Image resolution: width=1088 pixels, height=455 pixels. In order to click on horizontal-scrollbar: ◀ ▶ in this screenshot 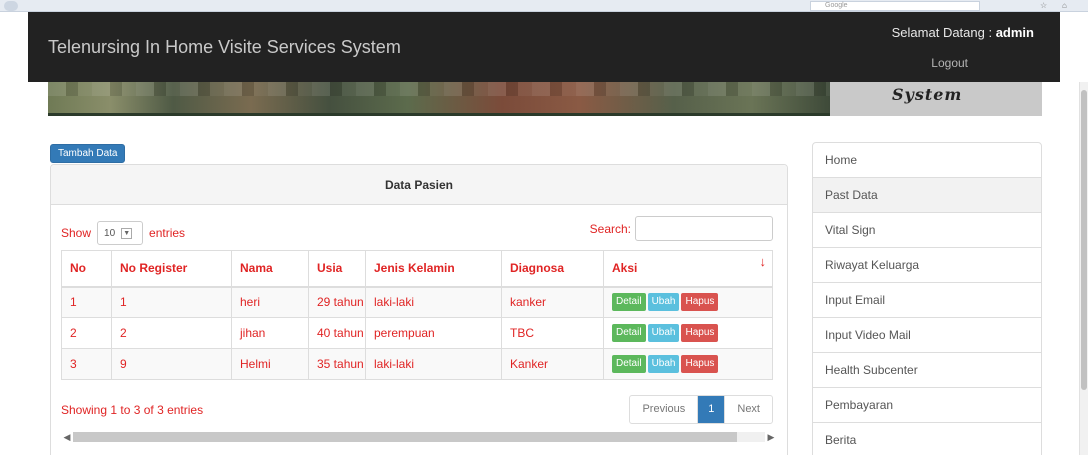, I will do `click(419, 437)`.